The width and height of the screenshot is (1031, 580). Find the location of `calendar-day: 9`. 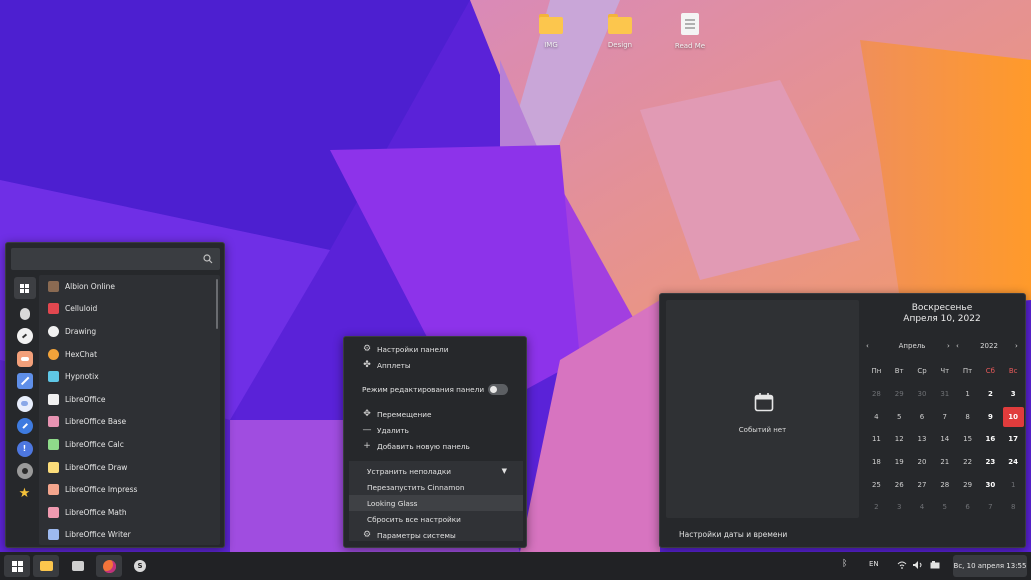

calendar-day: 9 is located at coordinates (990, 417).